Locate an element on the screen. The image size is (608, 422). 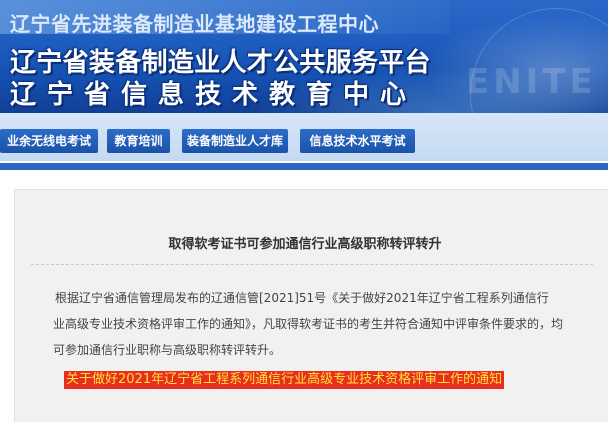
content-gap is located at coordinates (304, 179).